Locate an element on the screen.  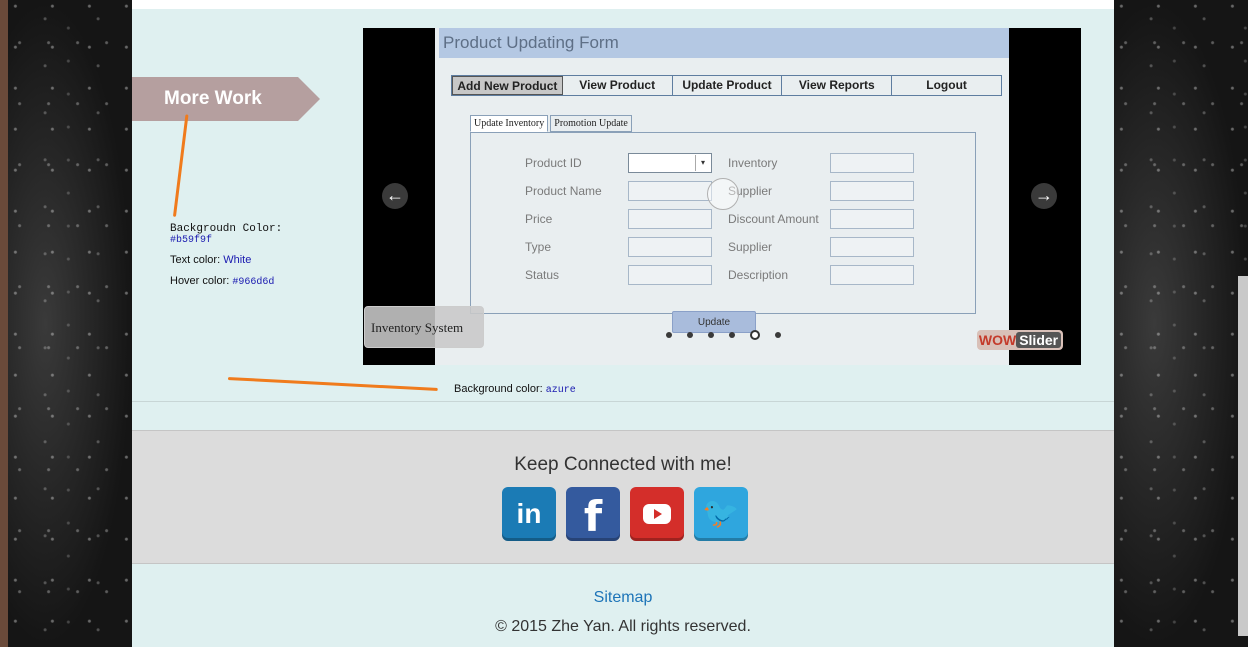
label-product-id: Product ID is located at coordinates (553, 163).